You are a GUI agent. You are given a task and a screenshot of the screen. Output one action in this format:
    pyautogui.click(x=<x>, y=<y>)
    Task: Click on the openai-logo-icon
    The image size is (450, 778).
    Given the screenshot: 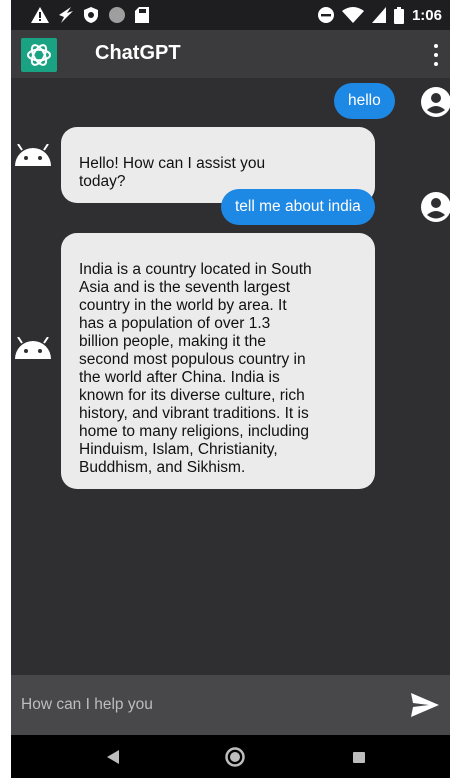 What is the action you would take?
    pyautogui.click(x=39, y=55)
    